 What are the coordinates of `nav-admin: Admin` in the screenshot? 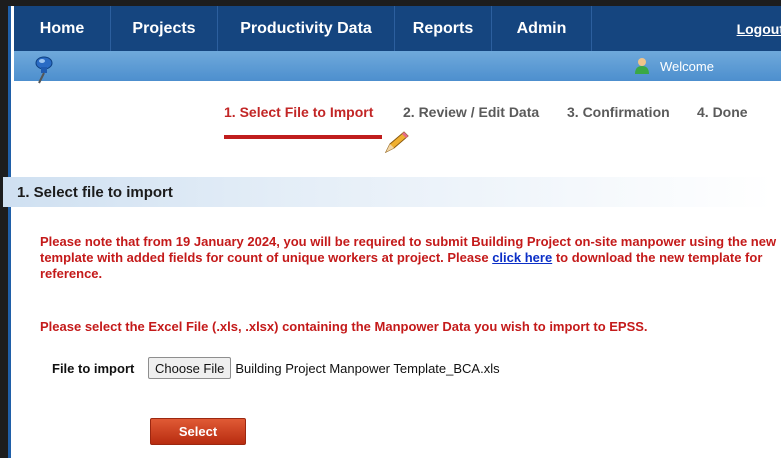 It's located at (542, 28).